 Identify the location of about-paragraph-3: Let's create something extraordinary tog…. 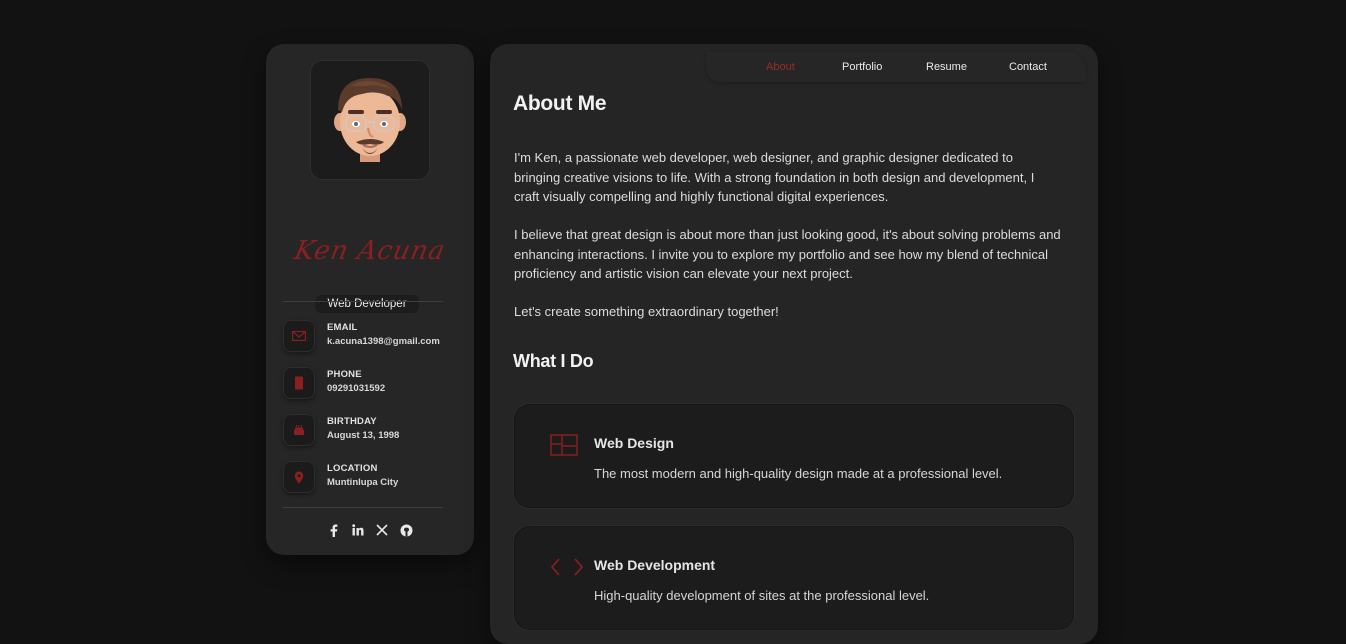
(646, 311).